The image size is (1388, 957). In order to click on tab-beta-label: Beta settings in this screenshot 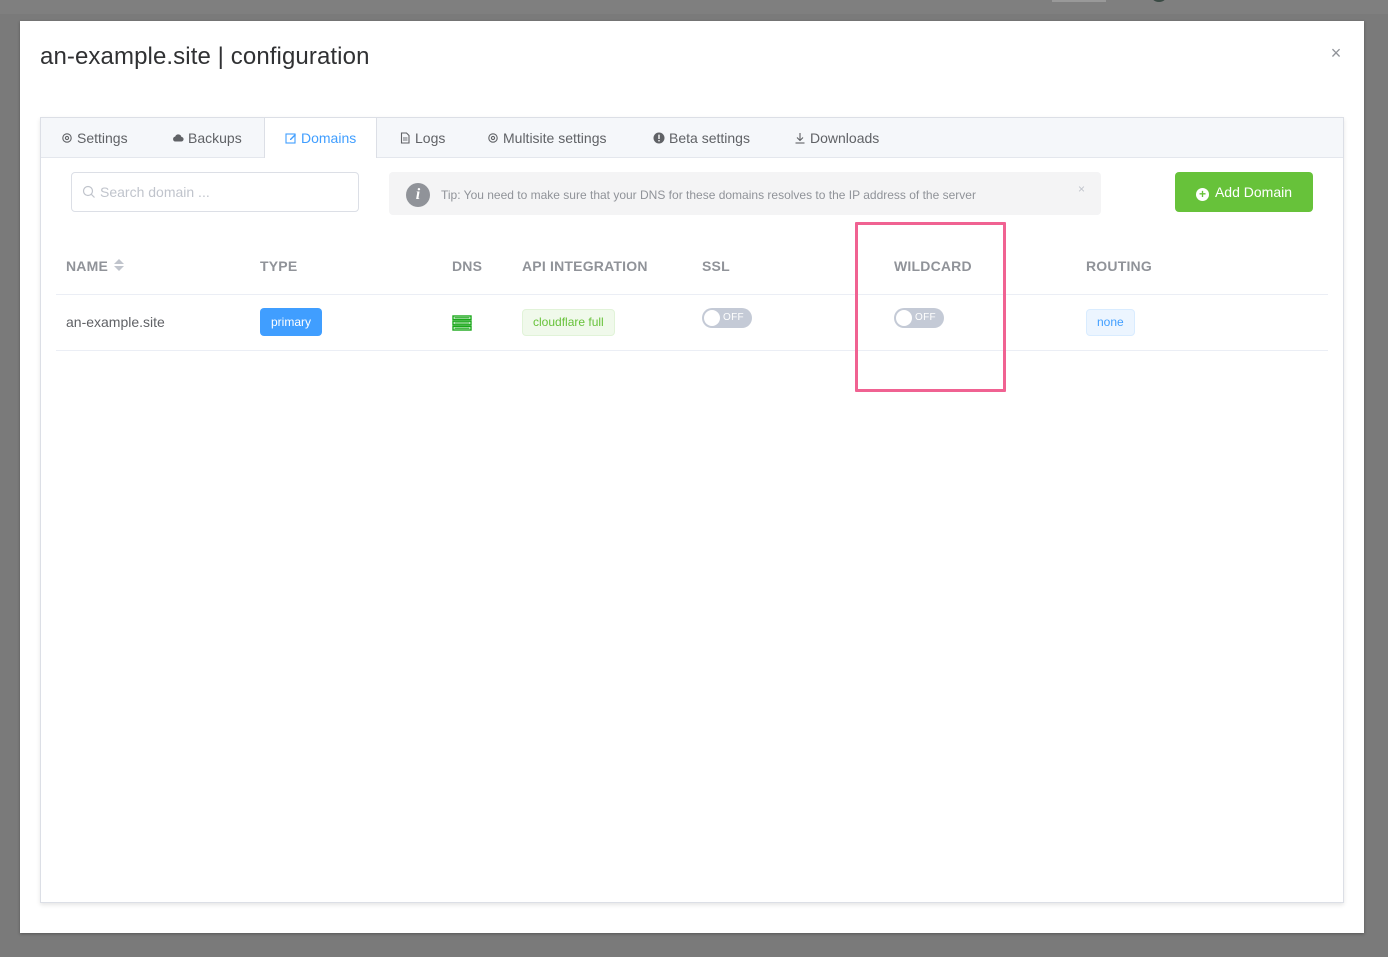, I will do `click(709, 138)`.